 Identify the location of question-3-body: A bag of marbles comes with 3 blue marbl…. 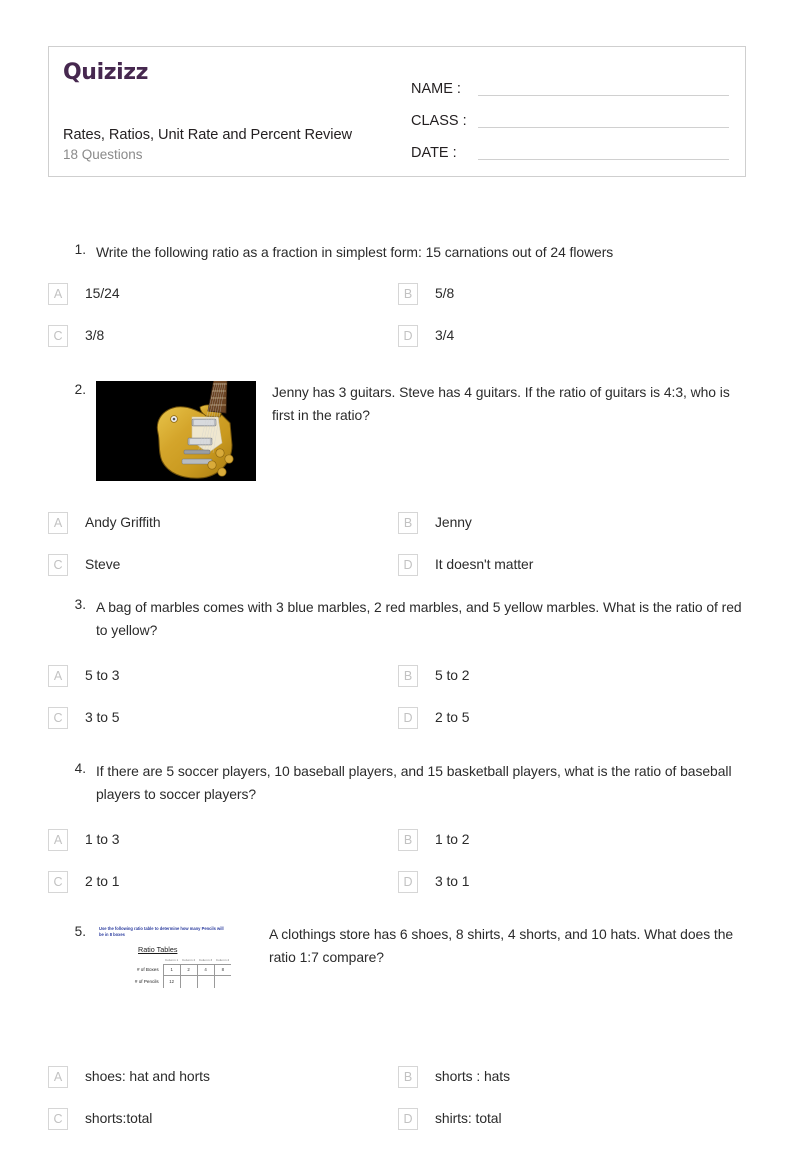
(422, 619).